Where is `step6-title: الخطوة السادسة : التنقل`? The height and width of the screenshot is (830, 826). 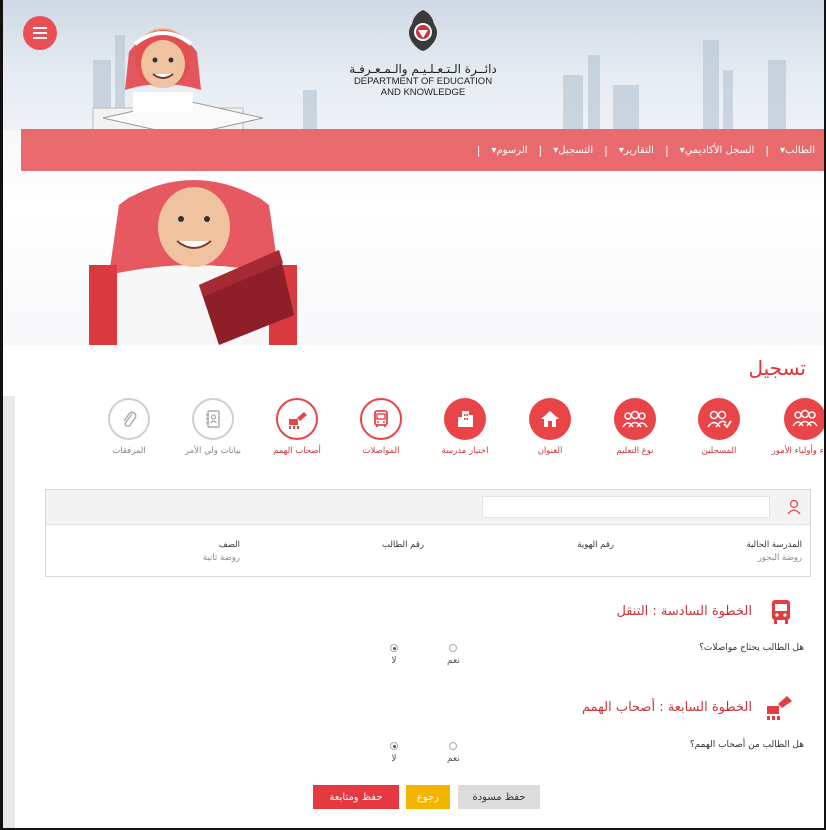
step6-title: الخطوة السادسة : التنقل is located at coordinates (684, 611).